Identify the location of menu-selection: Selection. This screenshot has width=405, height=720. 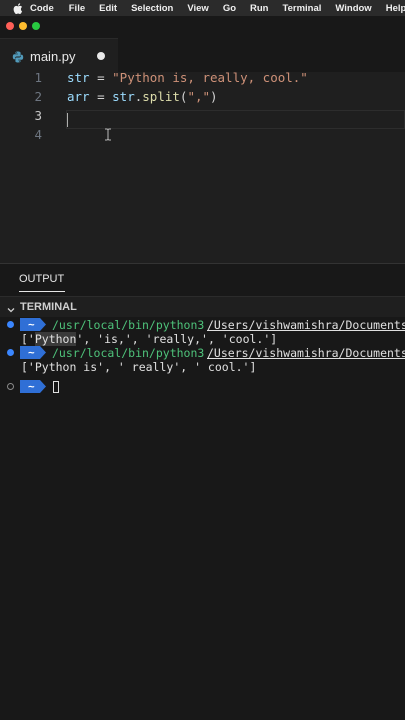
(152, 8).